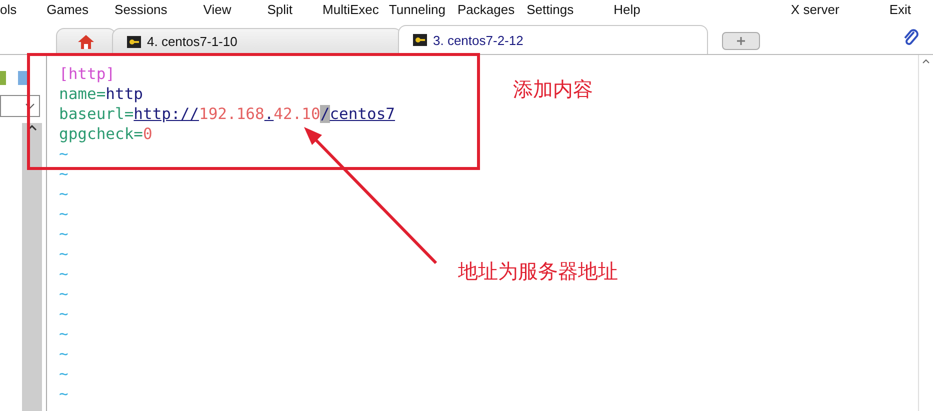 This screenshot has width=933, height=411. I want to click on paperclip-icon, so click(911, 38).